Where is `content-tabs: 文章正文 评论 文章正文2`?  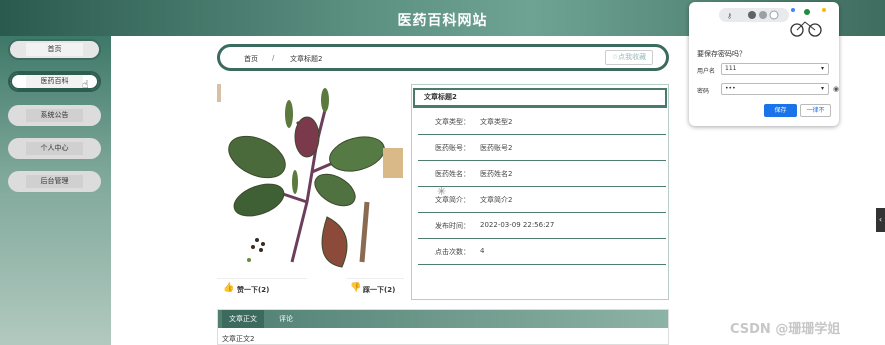 content-tabs: 文章正文 评论 文章正文2 is located at coordinates (443, 327).